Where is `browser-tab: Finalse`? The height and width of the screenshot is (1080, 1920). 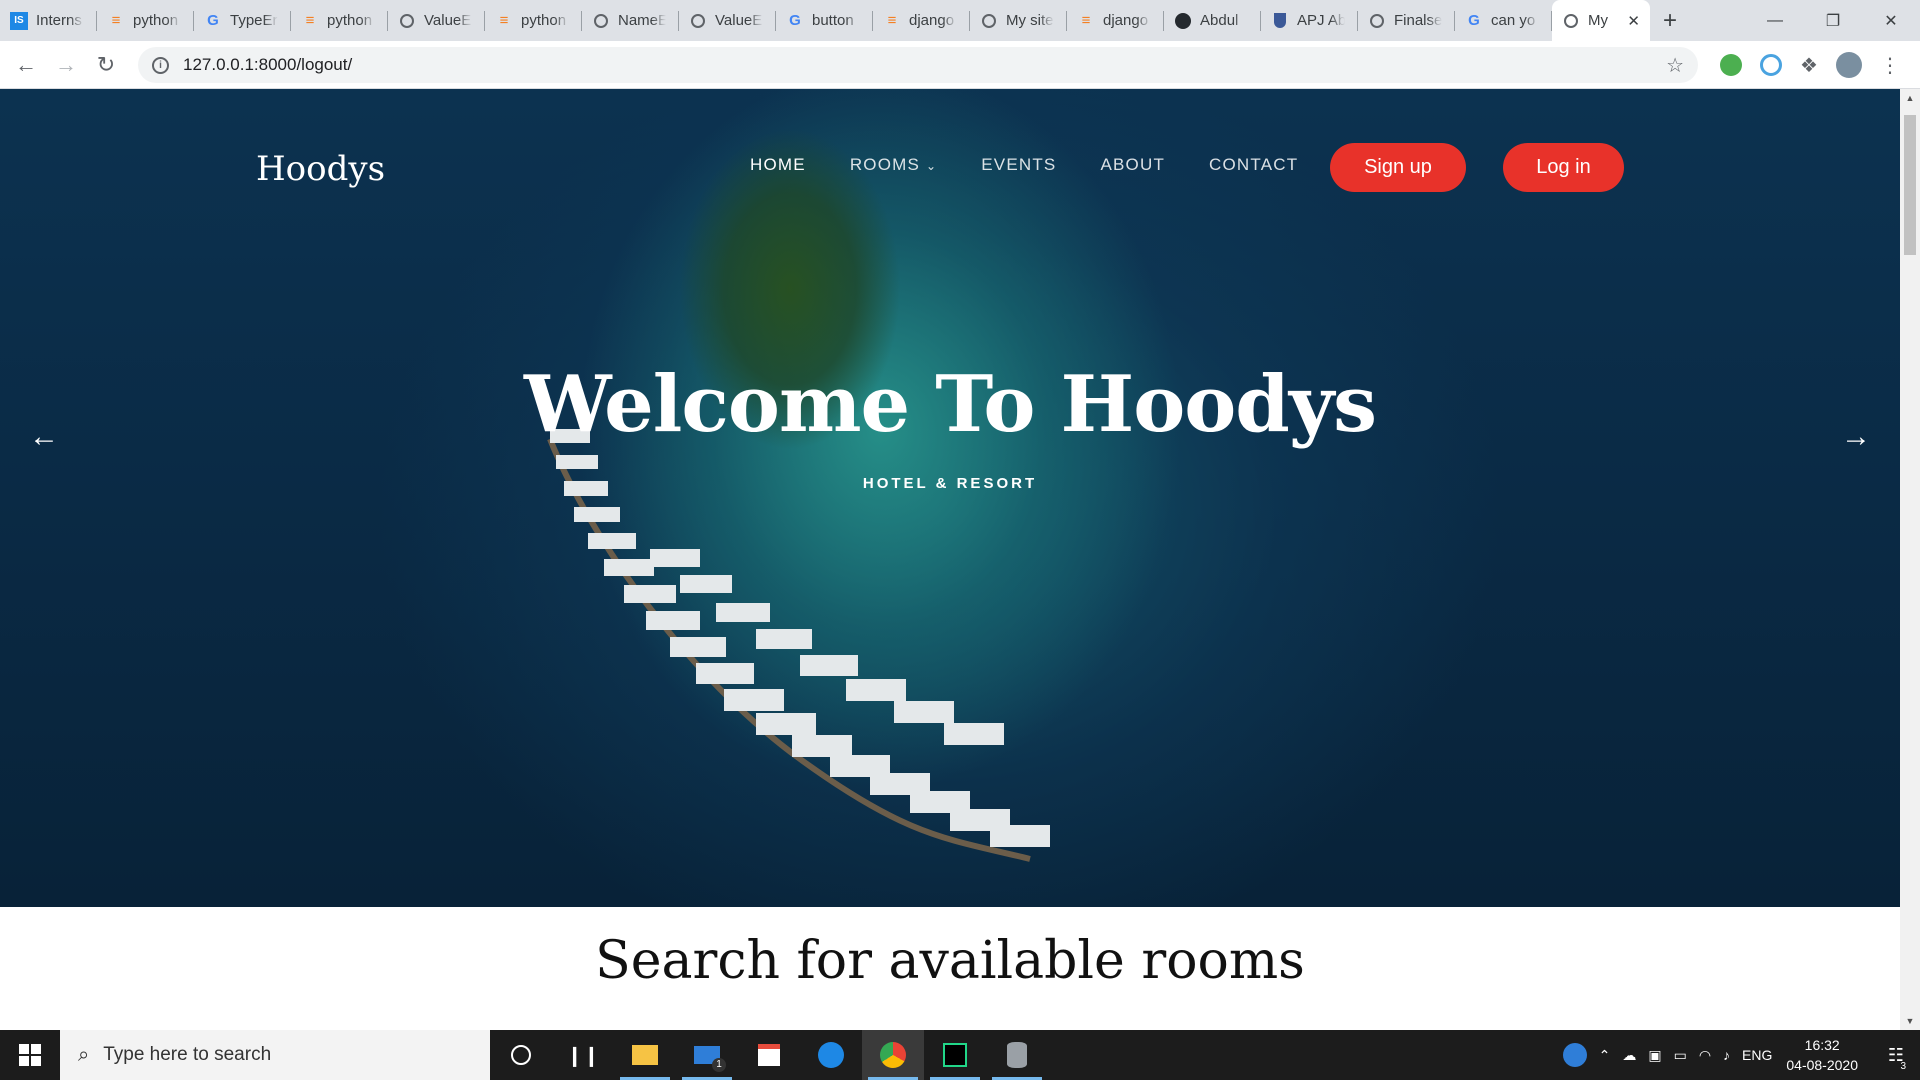
browser-tab: Finalse is located at coordinates (1406, 20).